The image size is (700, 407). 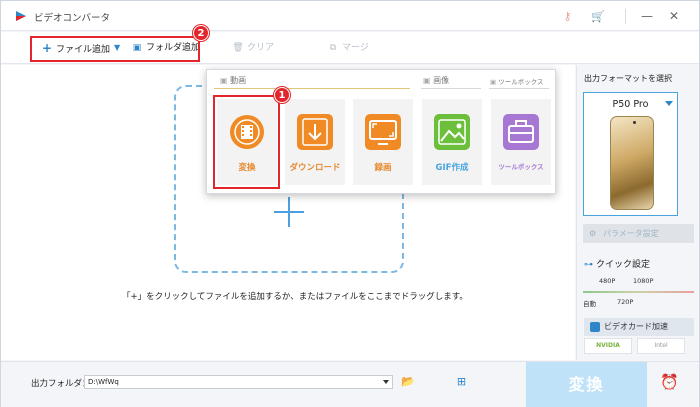 I want to click on tile-record: 録画, so click(x=383, y=142).